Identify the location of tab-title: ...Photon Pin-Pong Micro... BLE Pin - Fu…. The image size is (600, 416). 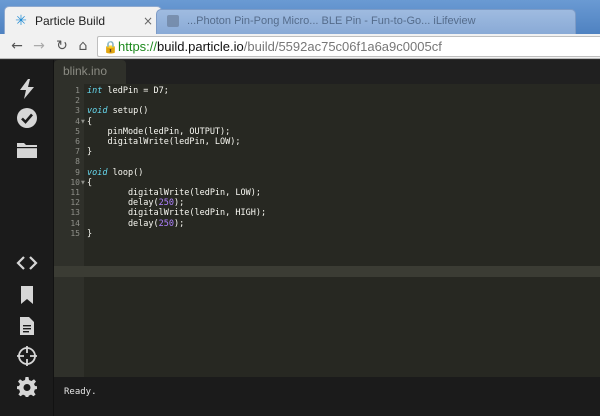
(331, 21).